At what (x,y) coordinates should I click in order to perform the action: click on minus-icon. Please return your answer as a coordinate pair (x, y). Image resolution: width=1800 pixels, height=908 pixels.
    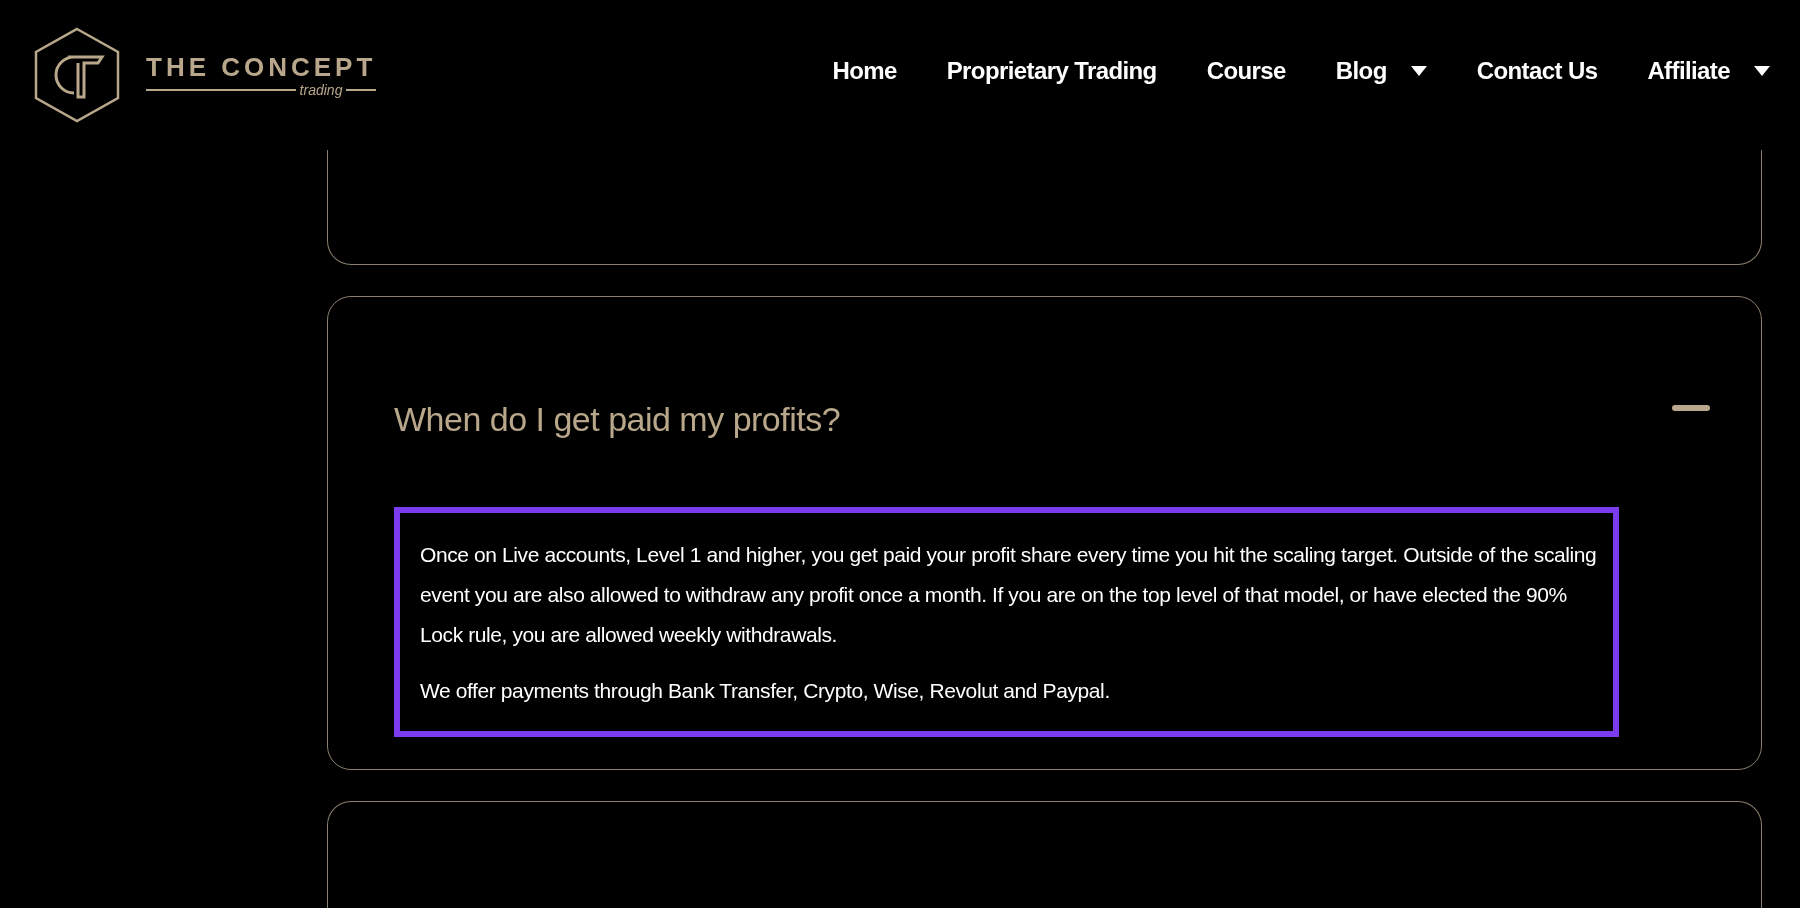
    Looking at the image, I should click on (1691, 408).